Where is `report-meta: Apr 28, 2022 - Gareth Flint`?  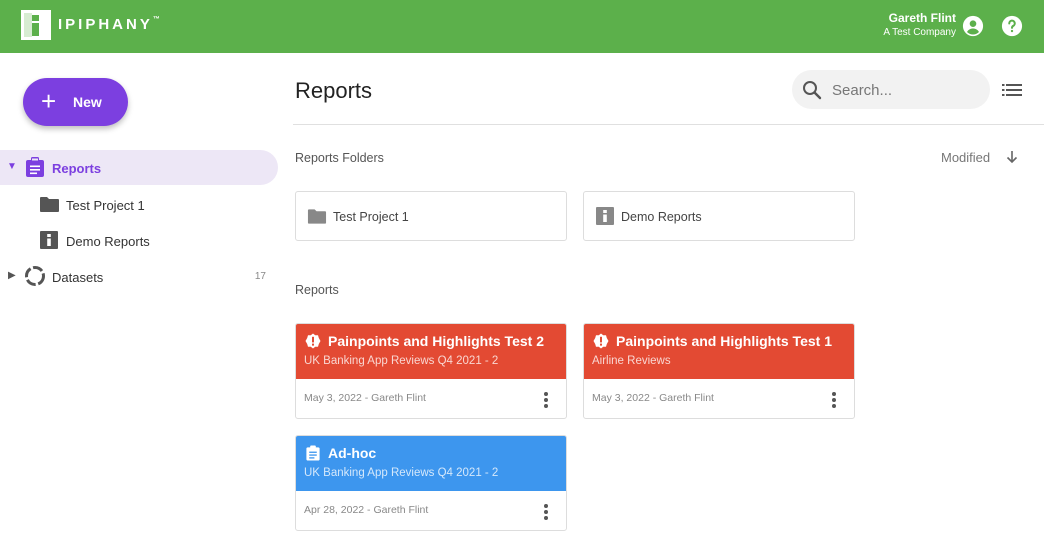
report-meta: Apr 28, 2022 - Gareth Flint is located at coordinates (366, 510).